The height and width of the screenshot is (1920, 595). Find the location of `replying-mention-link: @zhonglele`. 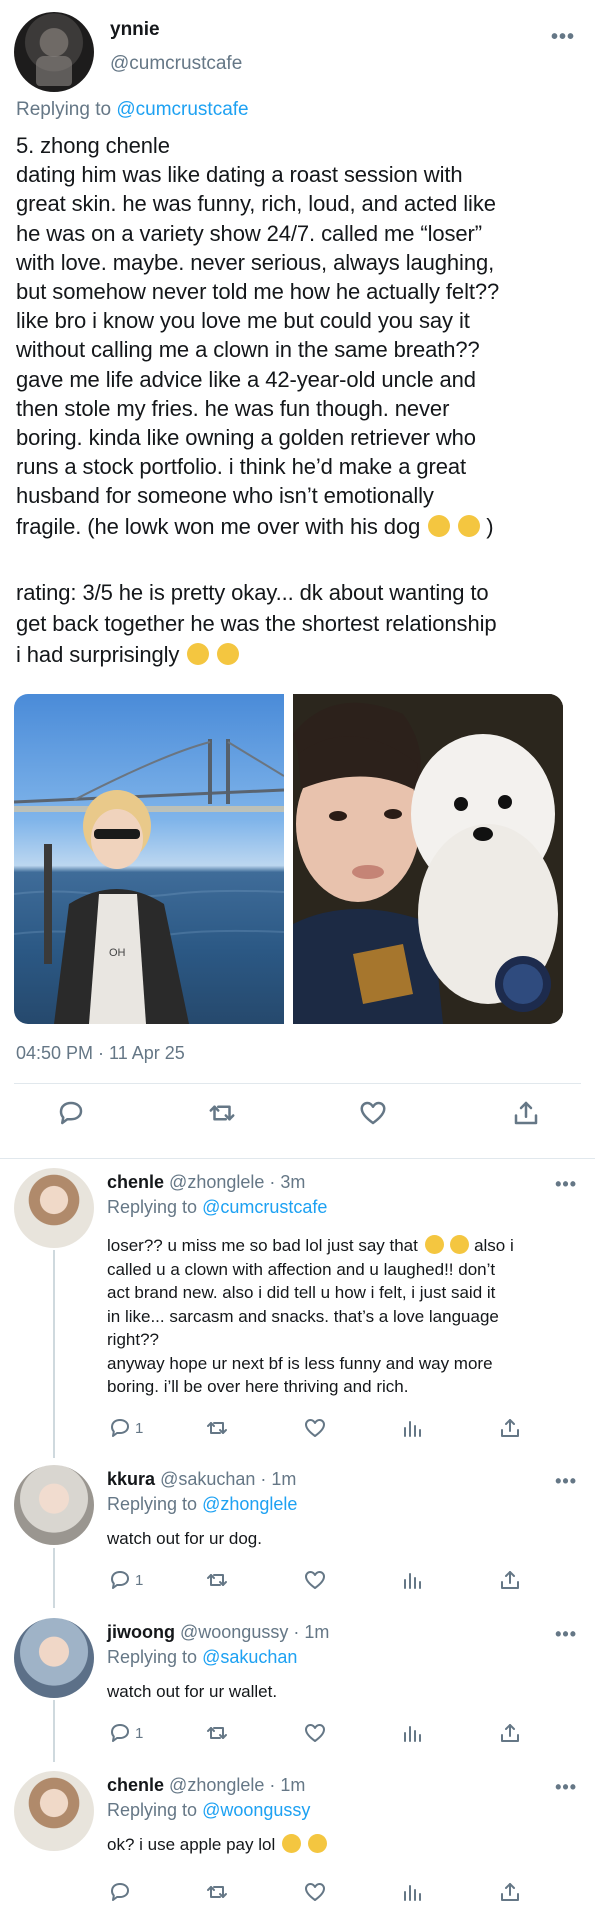

replying-mention-link: @zhonglele is located at coordinates (249, 1504).